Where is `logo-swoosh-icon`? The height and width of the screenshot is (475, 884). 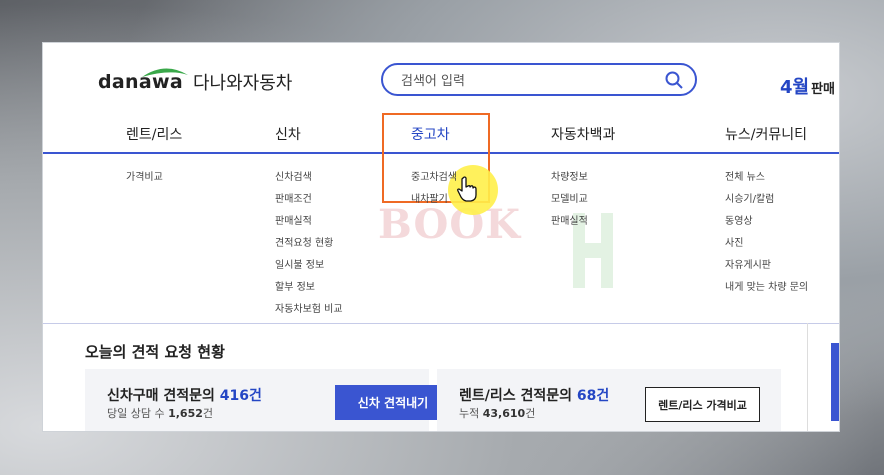
logo-swoosh-icon is located at coordinates (165, 72).